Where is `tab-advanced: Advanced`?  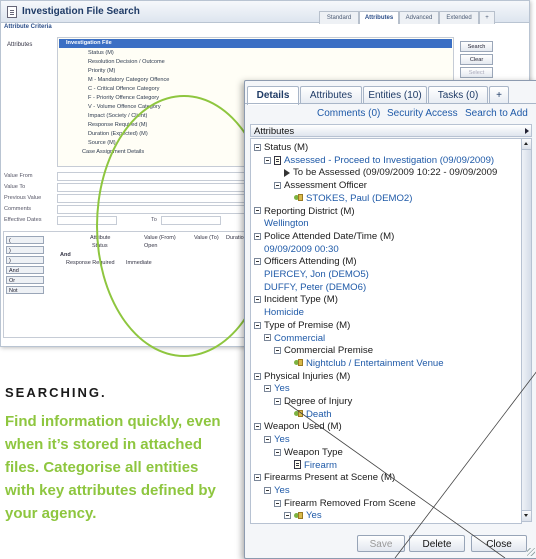
tab-advanced: Advanced is located at coordinates (419, 17).